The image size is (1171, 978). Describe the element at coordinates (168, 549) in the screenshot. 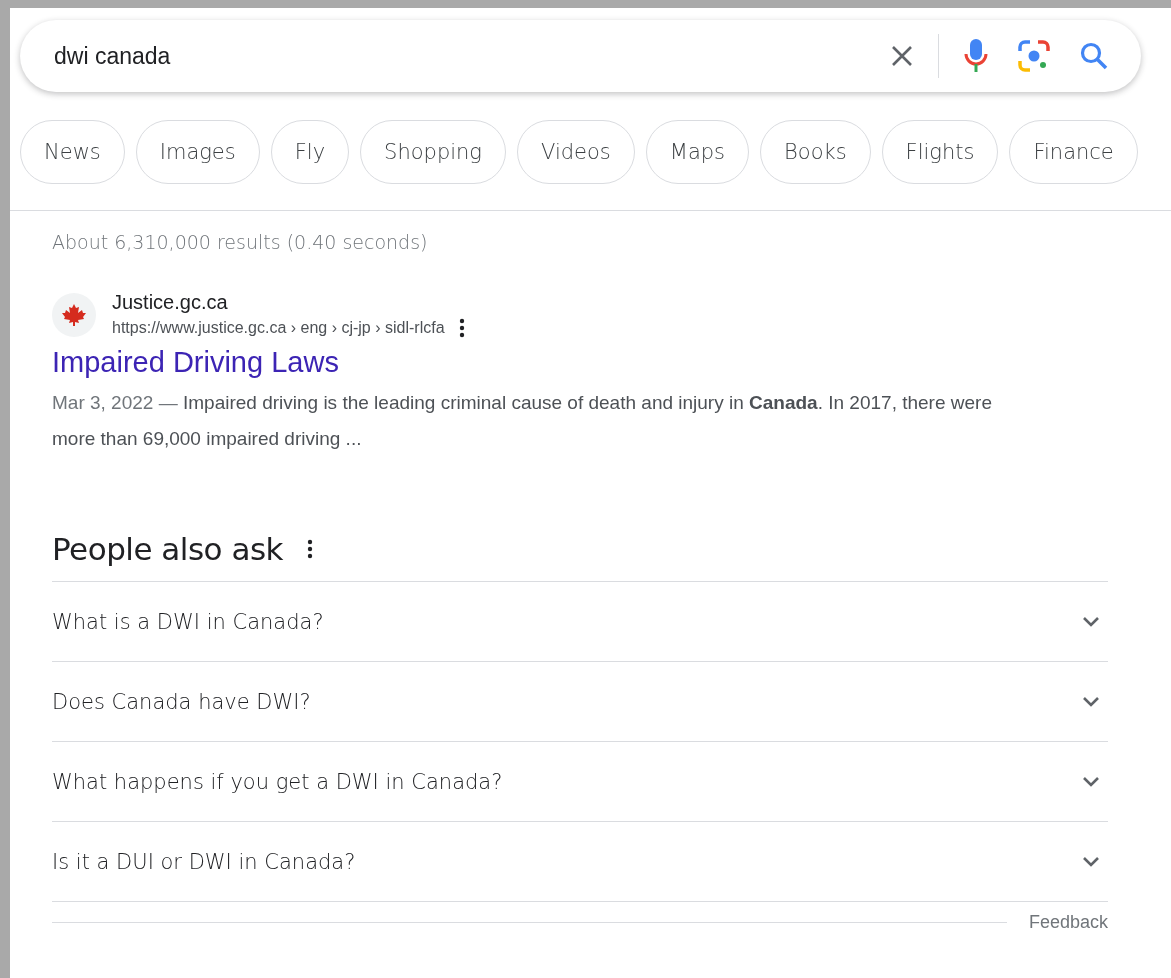

I see `section-heading: People also ask` at that location.